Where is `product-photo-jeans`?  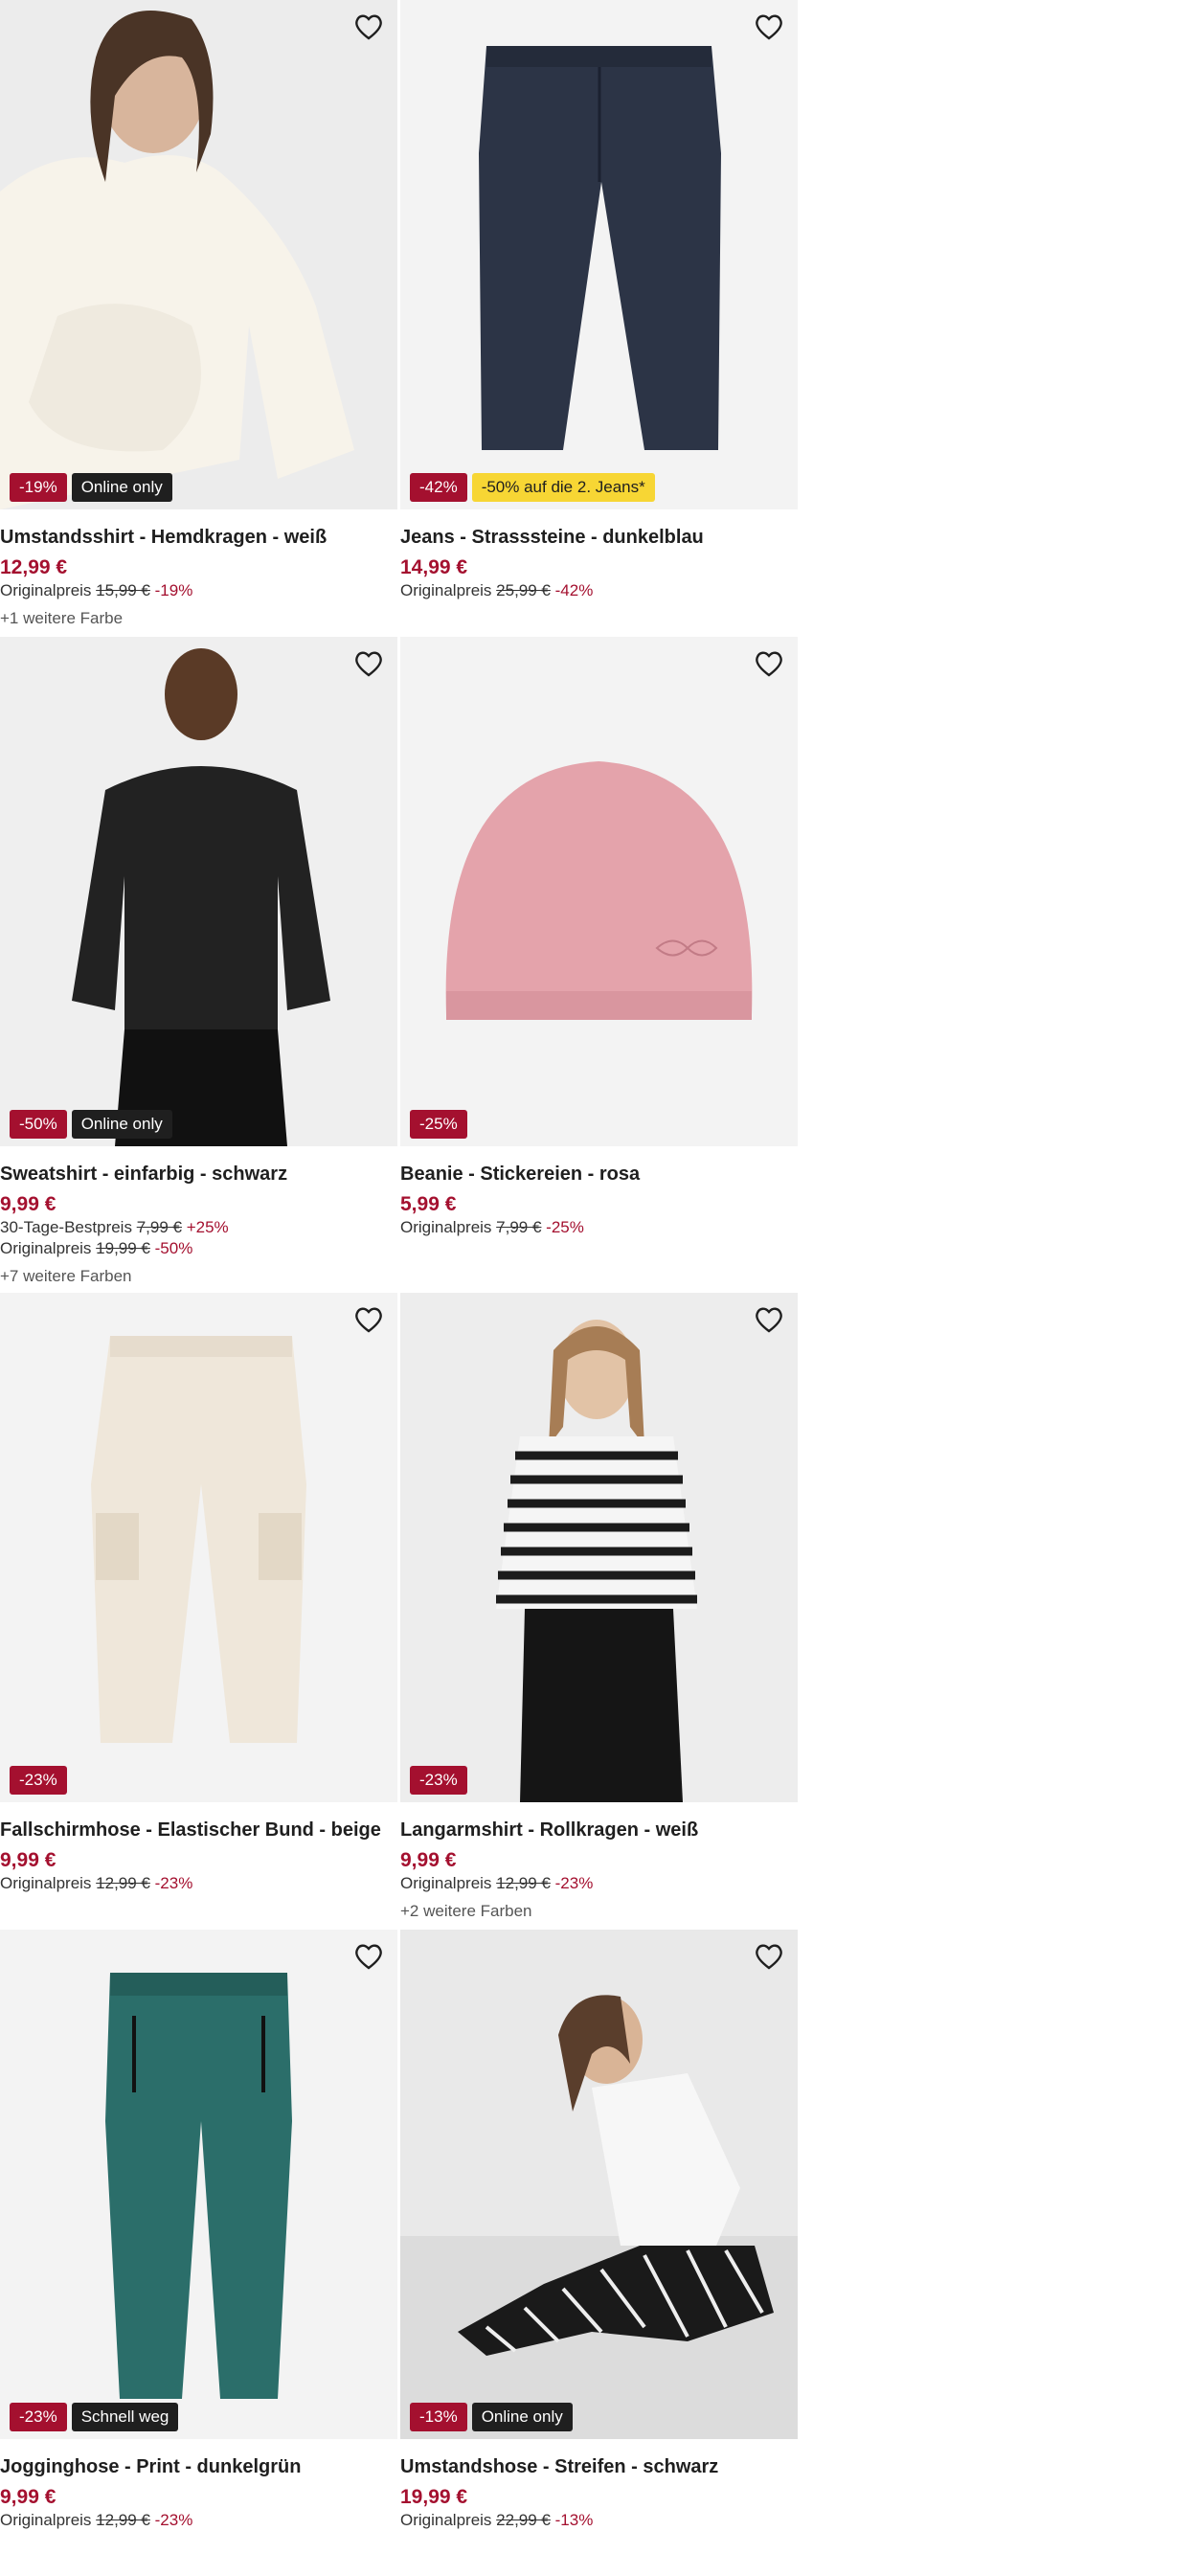
product-photo-jeans is located at coordinates (599, 254).